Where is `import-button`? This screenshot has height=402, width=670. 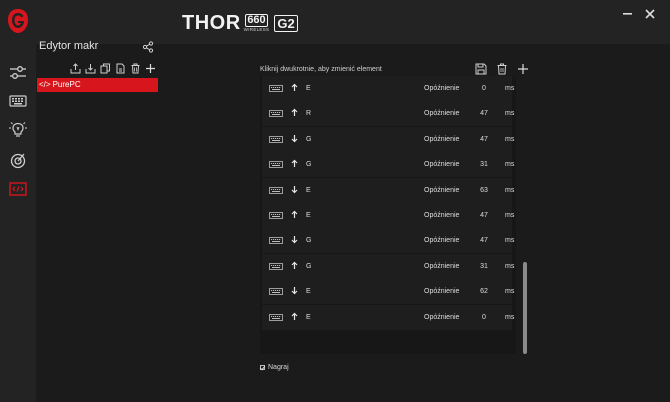
import-button is located at coordinates (90, 68).